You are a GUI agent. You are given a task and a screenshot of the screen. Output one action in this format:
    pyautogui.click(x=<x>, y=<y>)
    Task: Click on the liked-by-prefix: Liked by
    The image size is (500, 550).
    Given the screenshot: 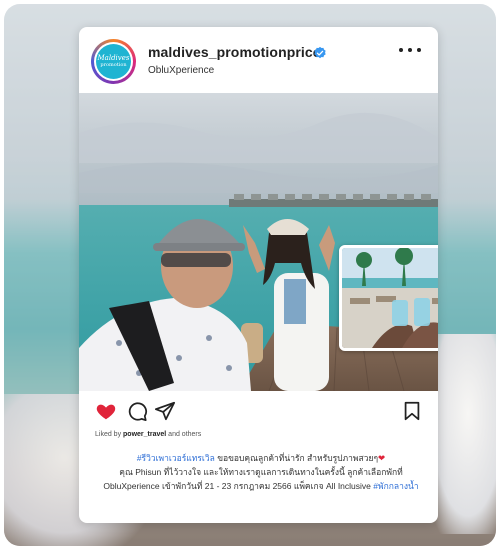 What is the action you would take?
    pyautogui.click(x=108, y=434)
    